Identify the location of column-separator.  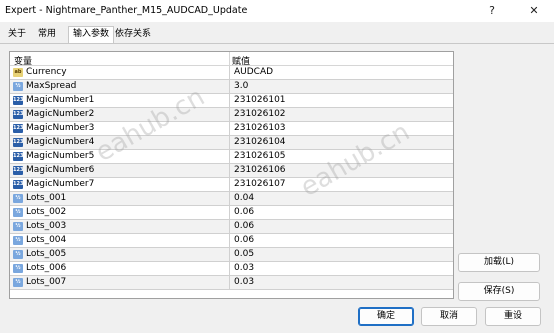
(229, 59).